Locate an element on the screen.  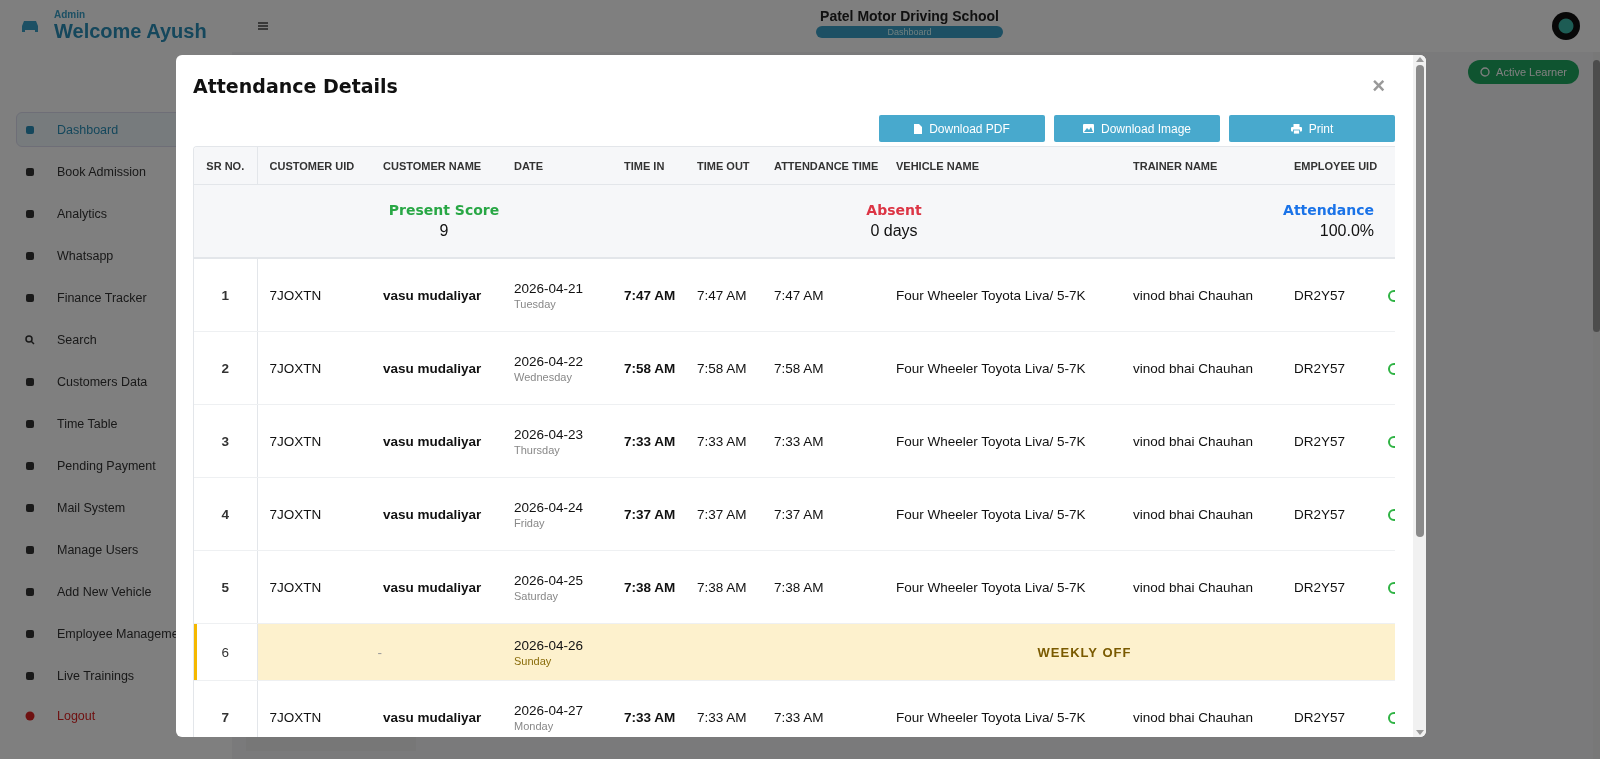
scrollbar is located at coordinates (1419, 396).